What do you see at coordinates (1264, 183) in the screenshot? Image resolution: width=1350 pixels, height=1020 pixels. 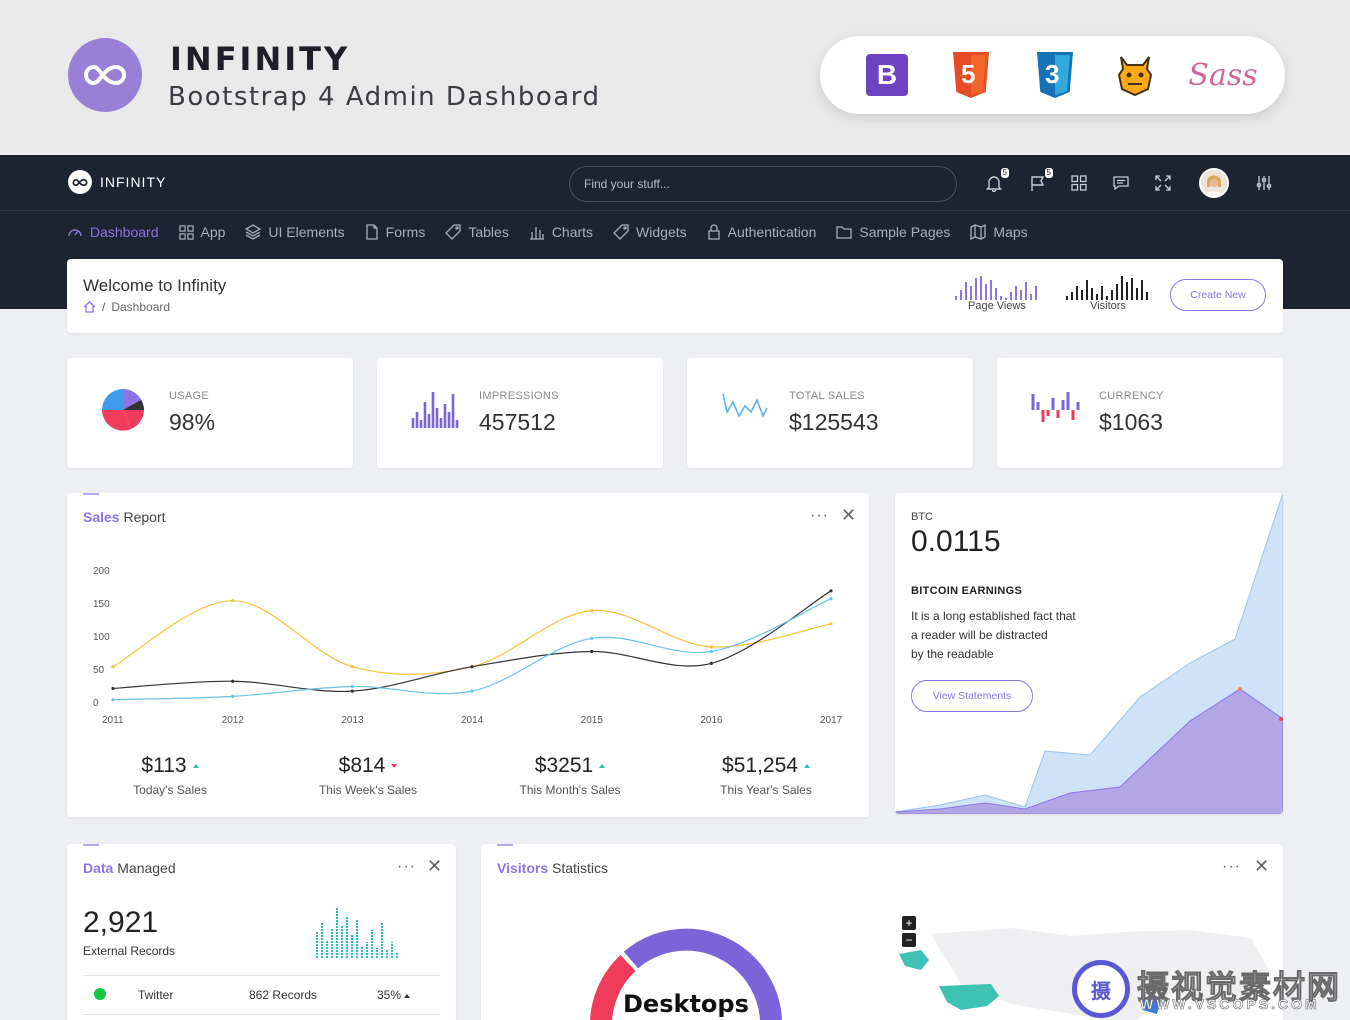 I see `settings-sliders-icon` at bounding box center [1264, 183].